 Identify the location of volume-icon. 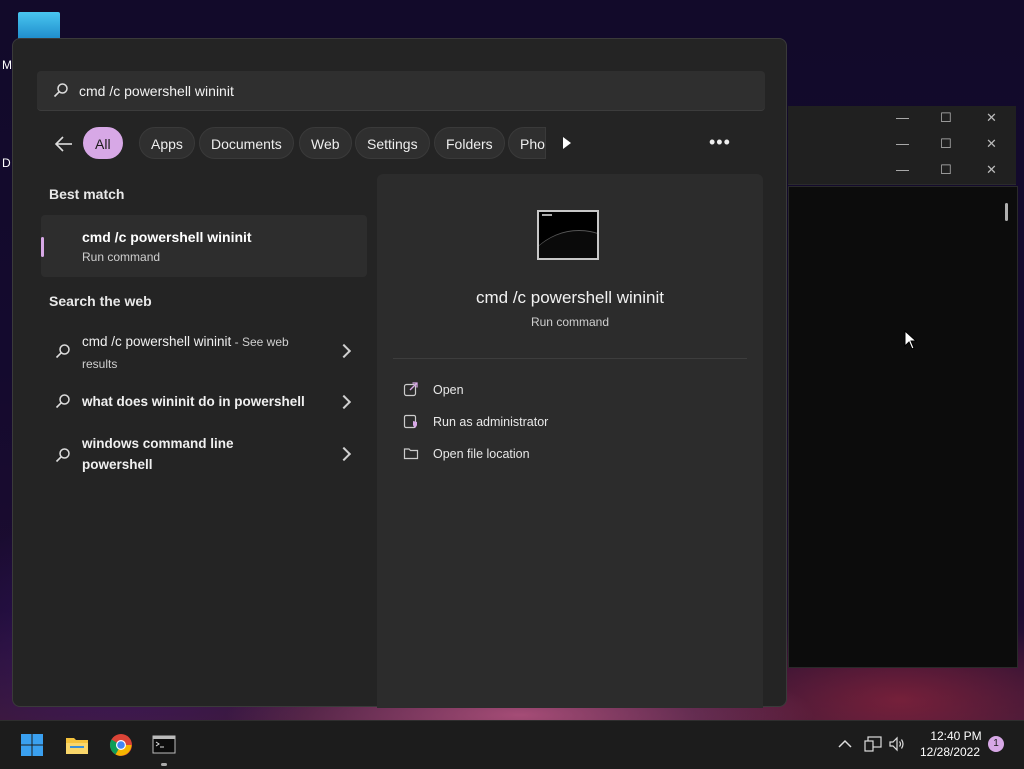
(897, 744).